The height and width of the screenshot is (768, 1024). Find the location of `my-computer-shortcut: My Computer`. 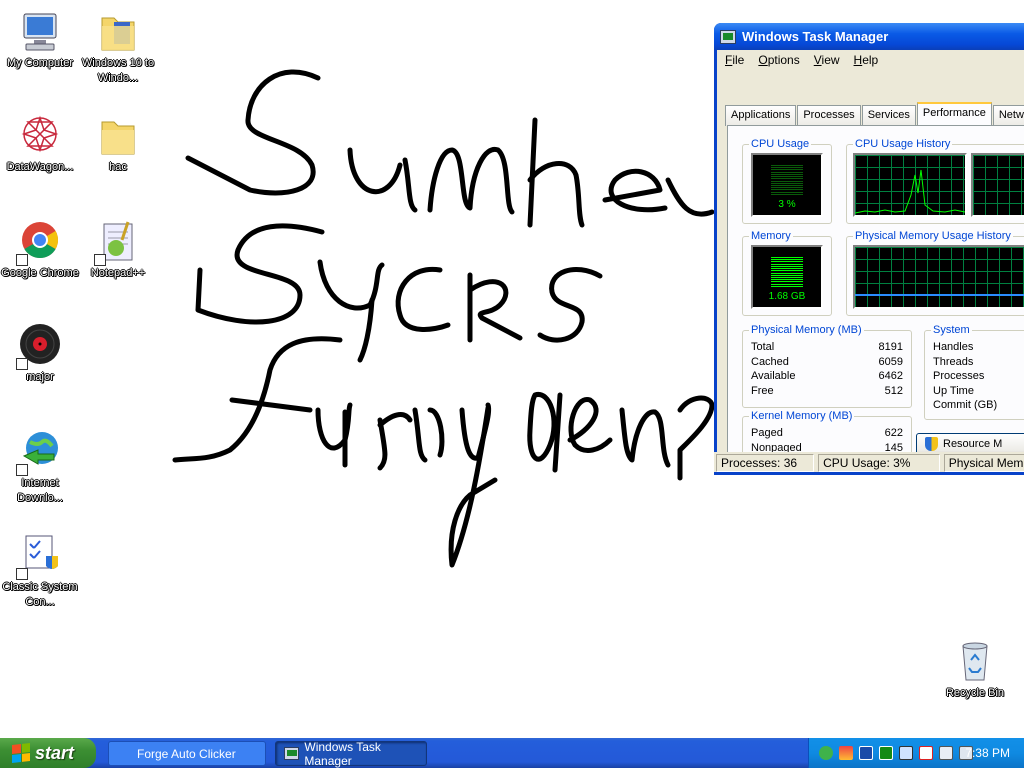

my-computer-shortcut: My Computer is located at coordinates (40, 39).